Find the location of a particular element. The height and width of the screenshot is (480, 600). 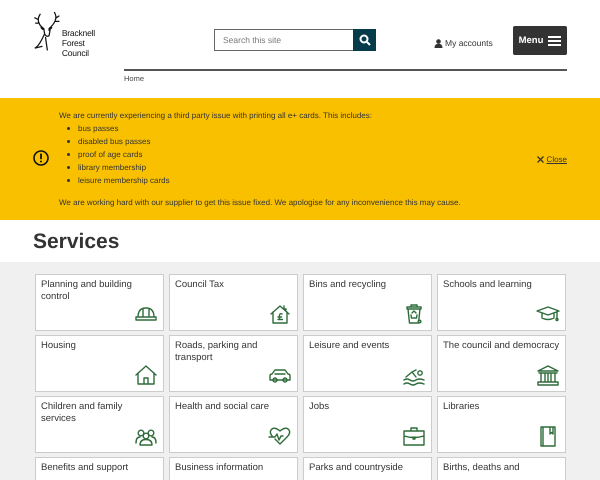

service-tile: Jobs is located at coordinates (367, 424).